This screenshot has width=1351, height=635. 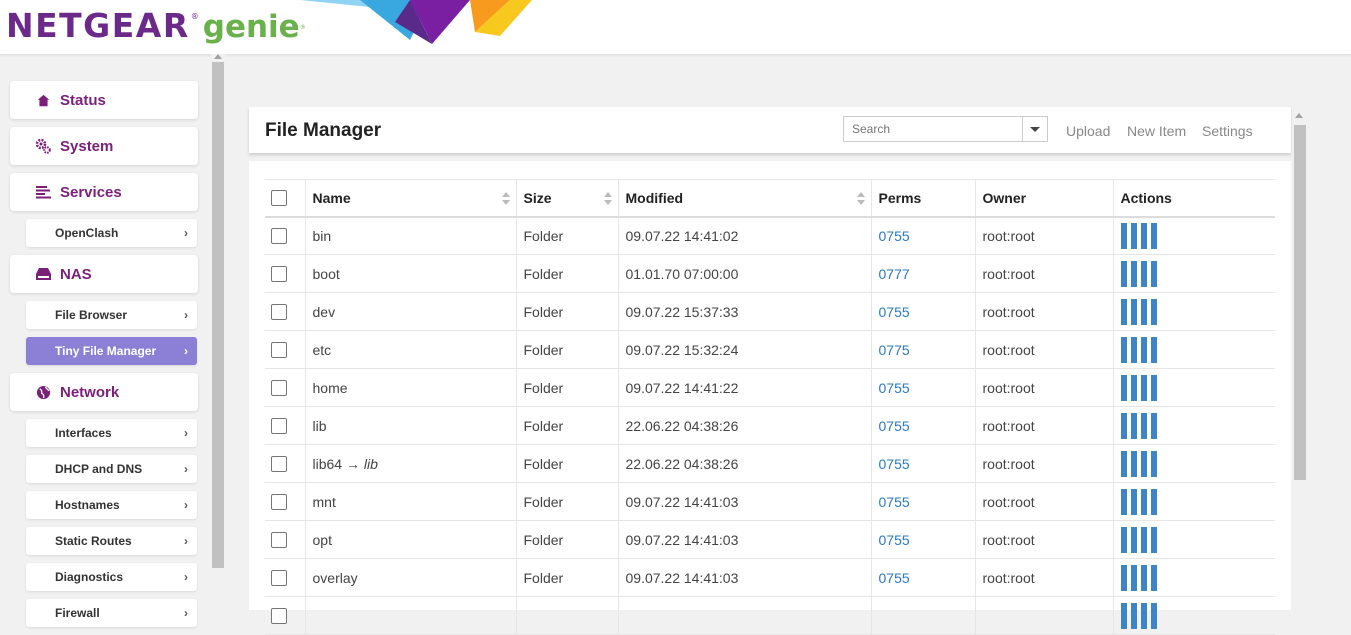 I want to click on table-row: boot Folder 01.01.70 07:00:00 0777 root:root, so click(x=770, y=273).